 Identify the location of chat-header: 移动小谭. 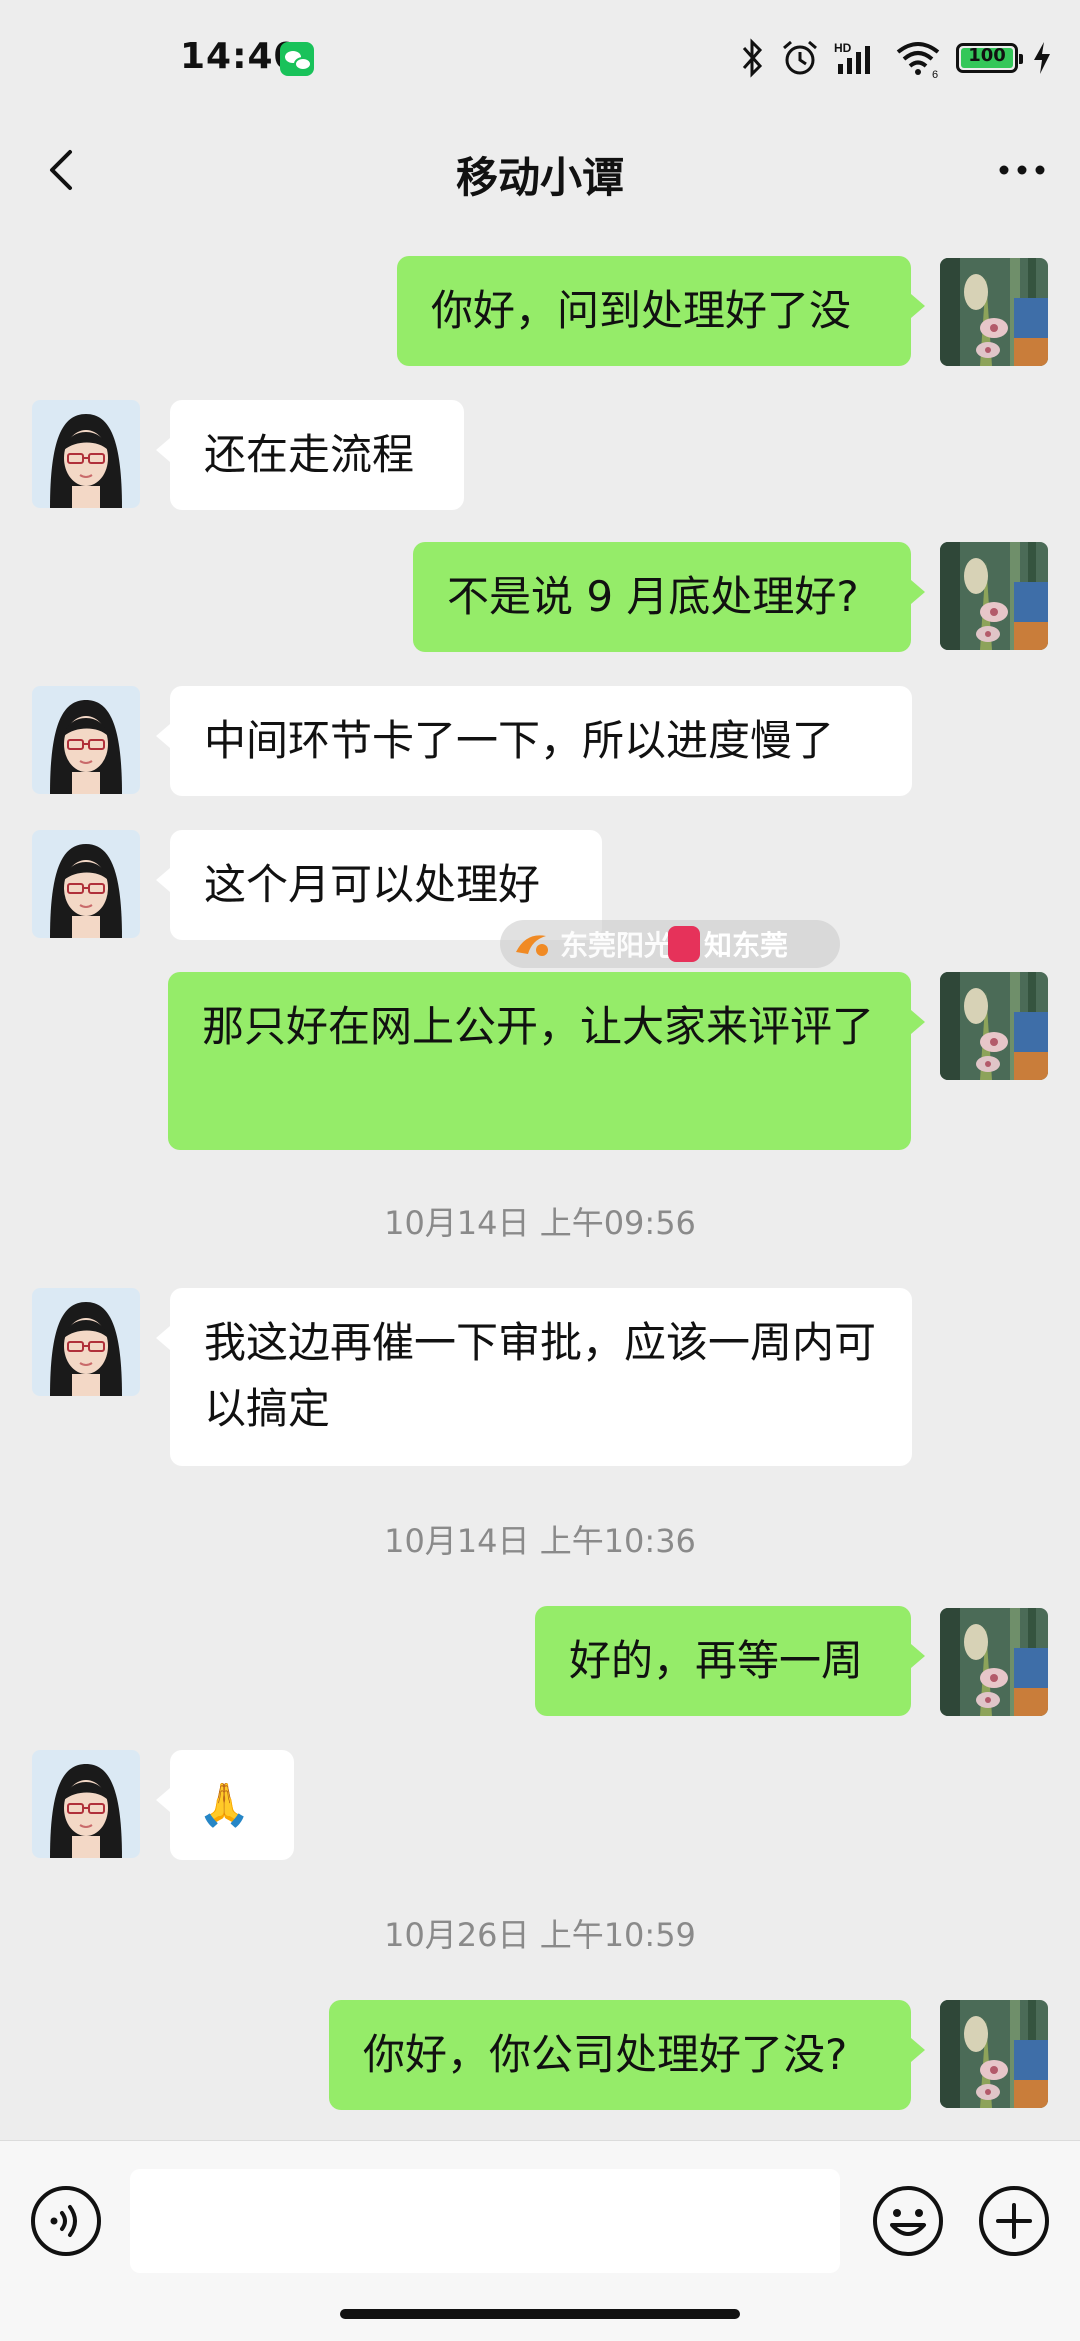
(540, 170).